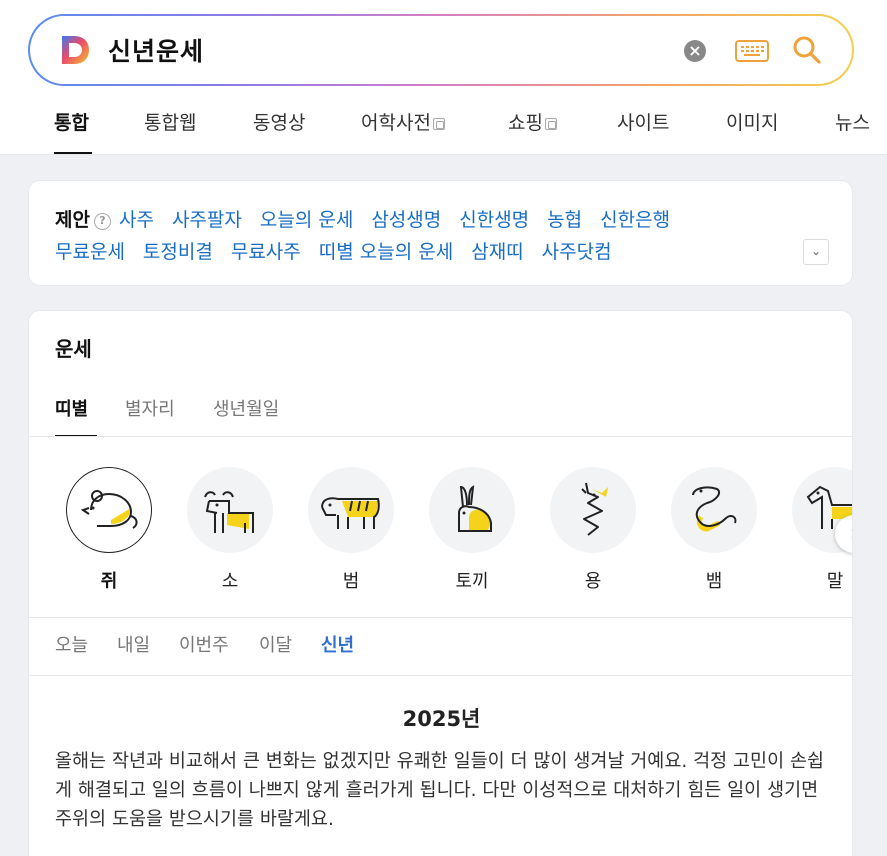 This screenshot has height=856, width=887. Describe the element at coordinates (102, 221) in the screenshot. I see `help-icon: ?` at that location.